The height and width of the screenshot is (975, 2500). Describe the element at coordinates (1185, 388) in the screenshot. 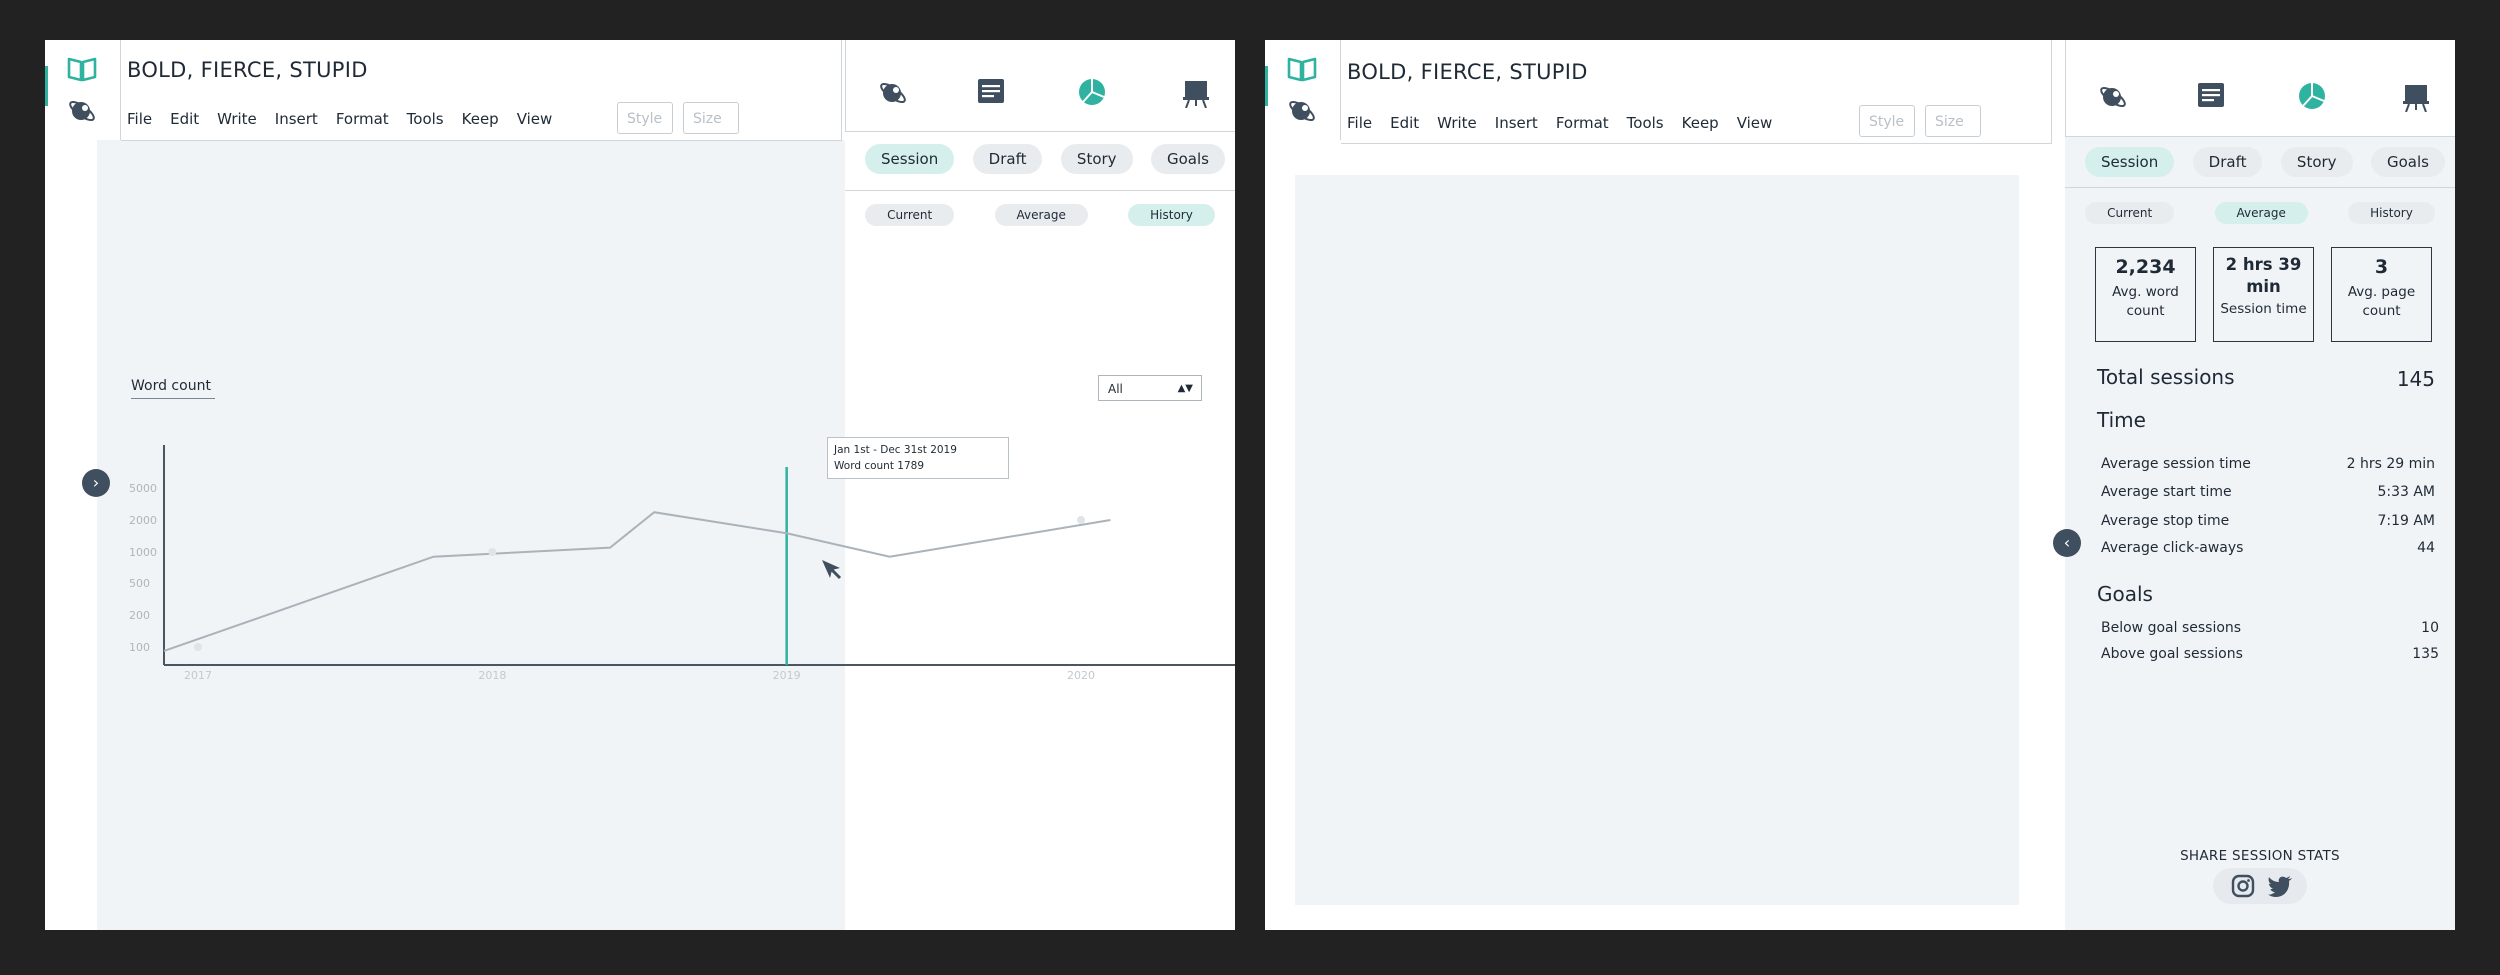

I see `select-arrows-icon: ▲▼` at that location.